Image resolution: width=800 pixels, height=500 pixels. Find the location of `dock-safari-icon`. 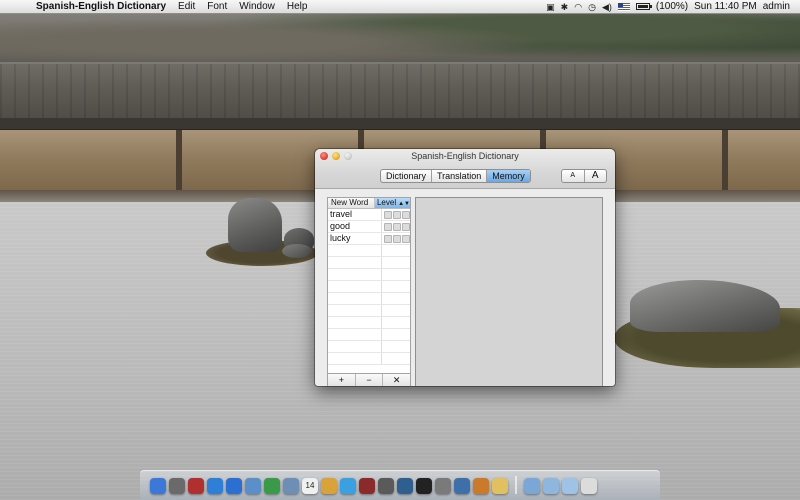

dock-safari-icon is located at coordinates (215, 486).